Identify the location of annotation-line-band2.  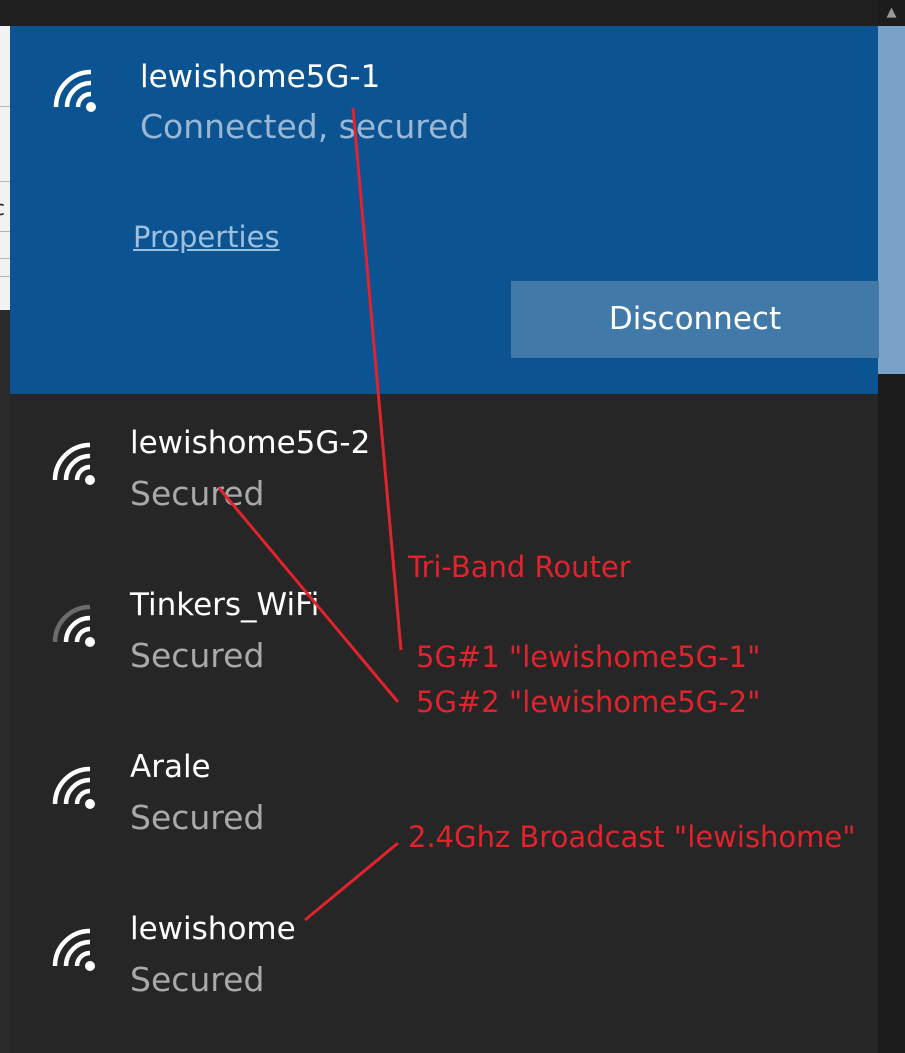
(308, 595).